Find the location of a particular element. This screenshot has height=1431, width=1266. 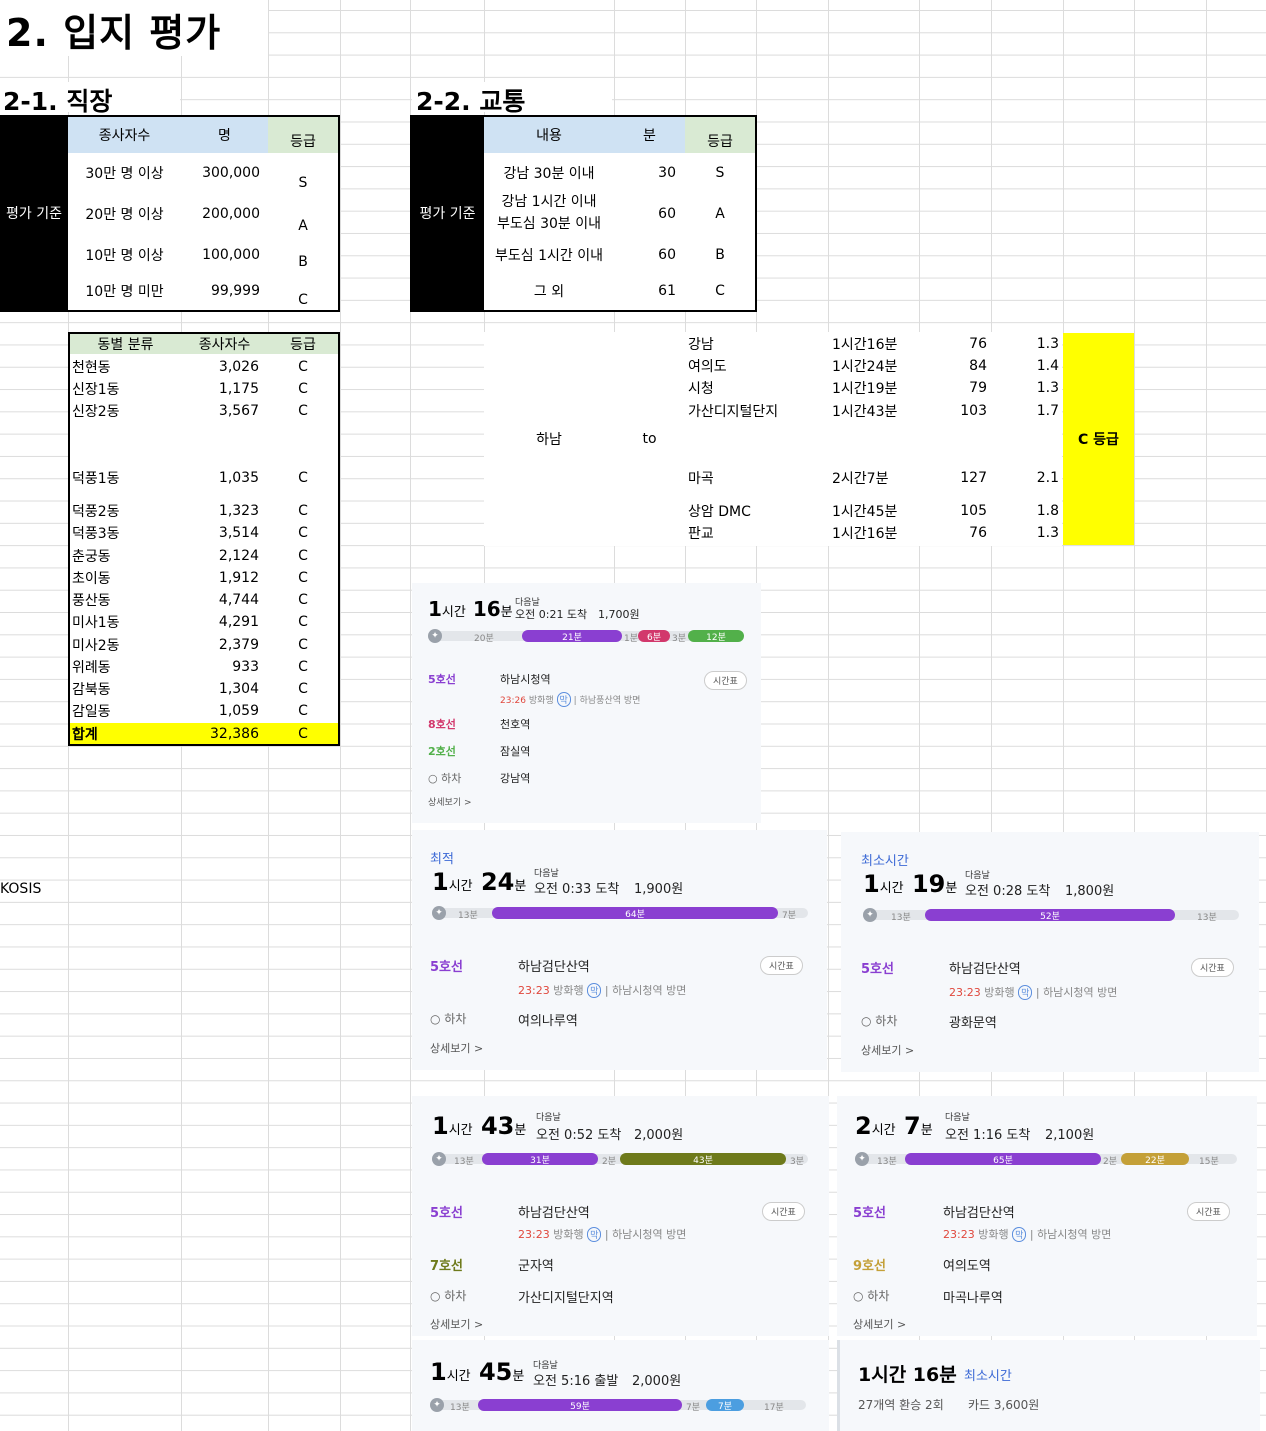

dest-name: 마곡 is located at coordinates (701, 479).